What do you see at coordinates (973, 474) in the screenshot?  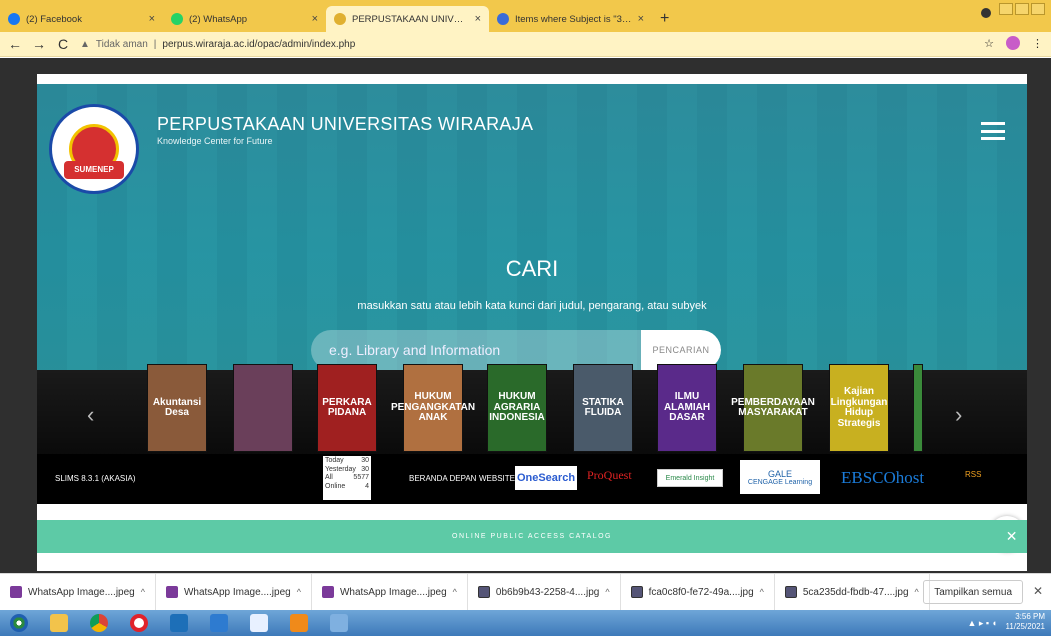 I see `rss-link: RSS` at bounding box center [973, 474].